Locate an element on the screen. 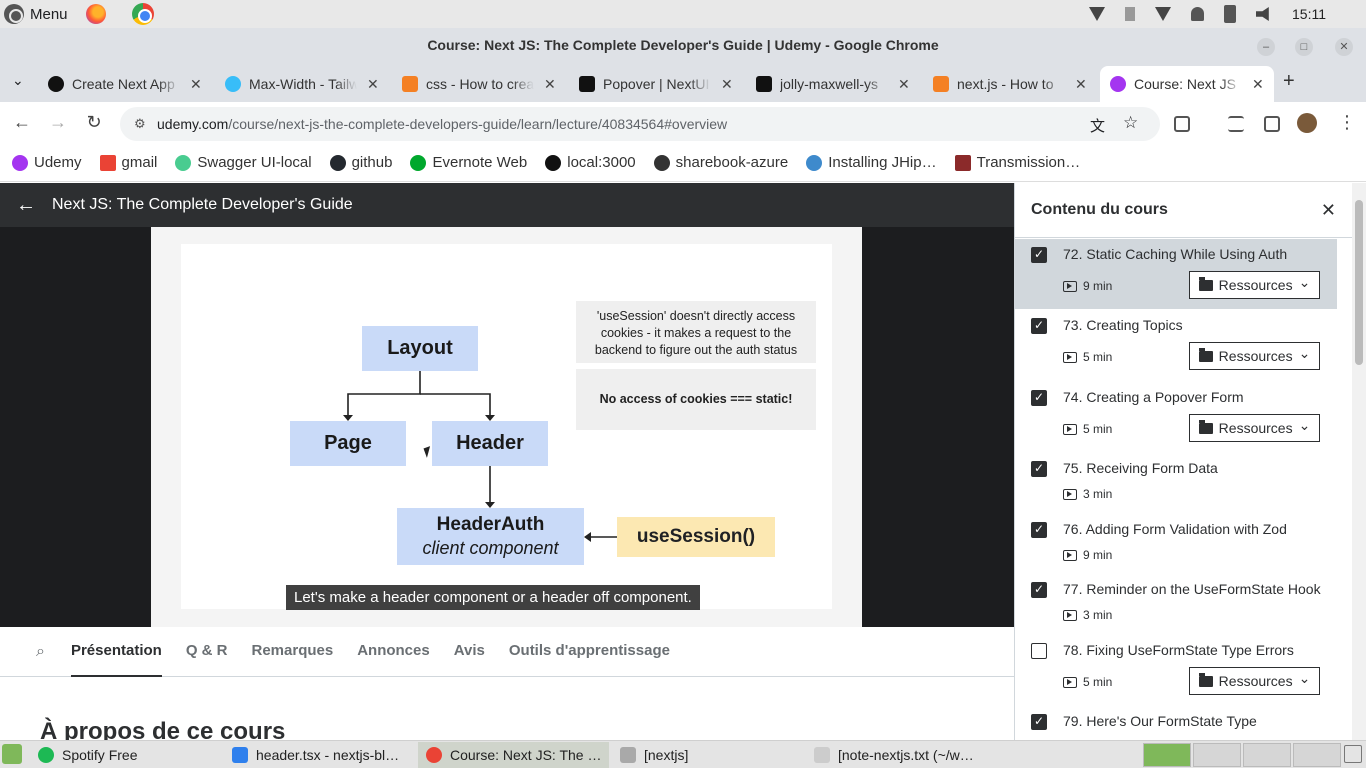  battery-icon is located at coordinates (1230, 14).